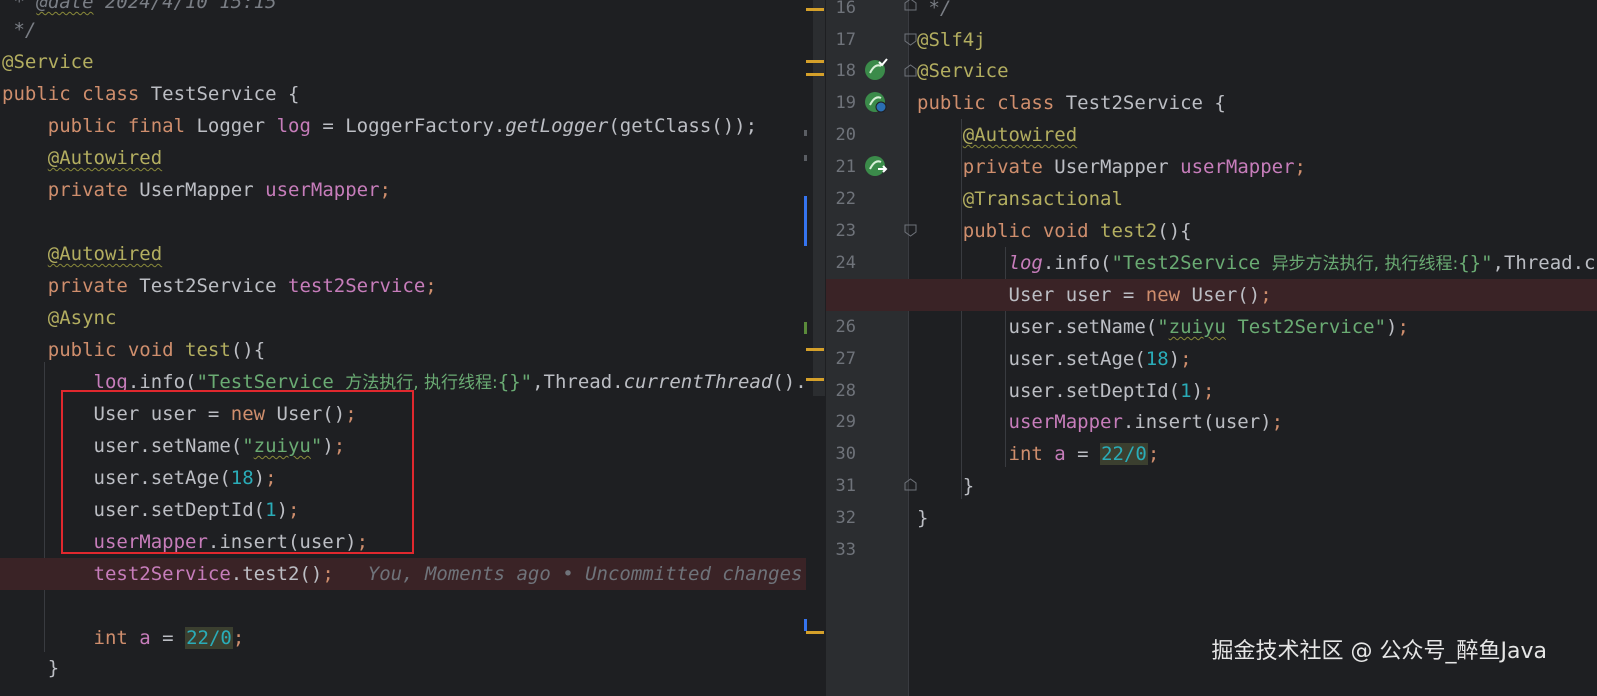 The width and height of the screenshot is (1597, 696). What do you see at coordinates (946, 486) in the screenshot?
I see `code-token: }` at bounding box center [946, 486].